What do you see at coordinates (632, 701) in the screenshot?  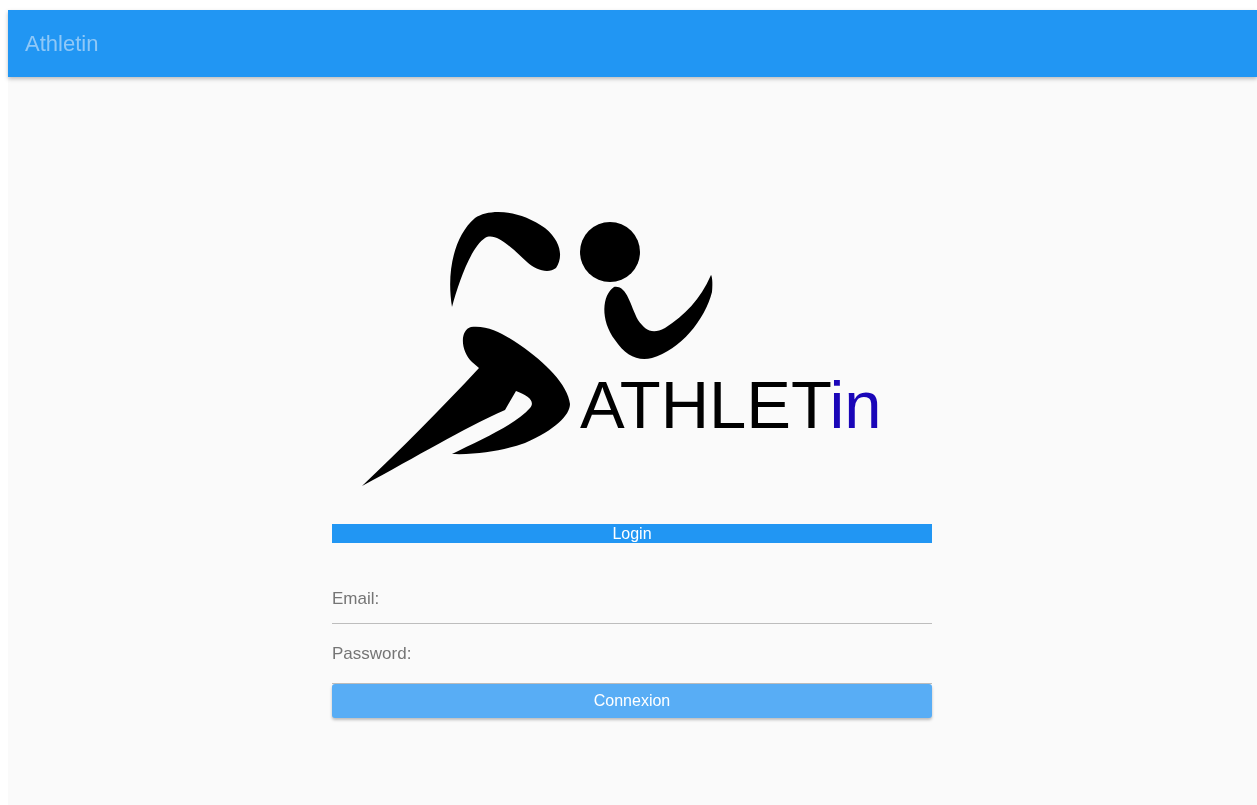 I see `connexion-button: Connexion` at bounding box center [632, 701].